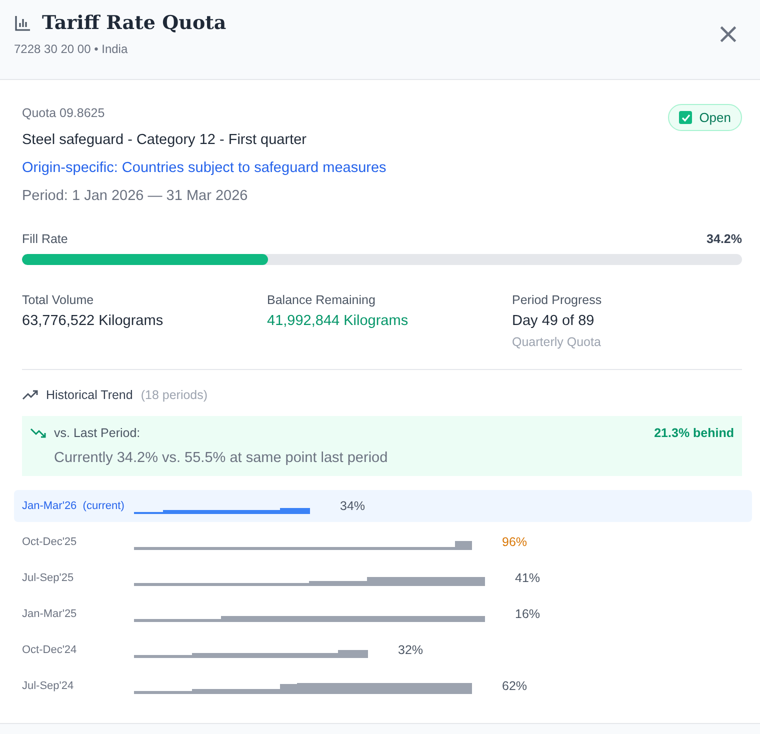 This screenshot has width=760, height=734. Describe the element at coordinates (165, 141) in the screenshot. I see `quota-name: Steel safeguard - Category 12 - First quarter` at that location.